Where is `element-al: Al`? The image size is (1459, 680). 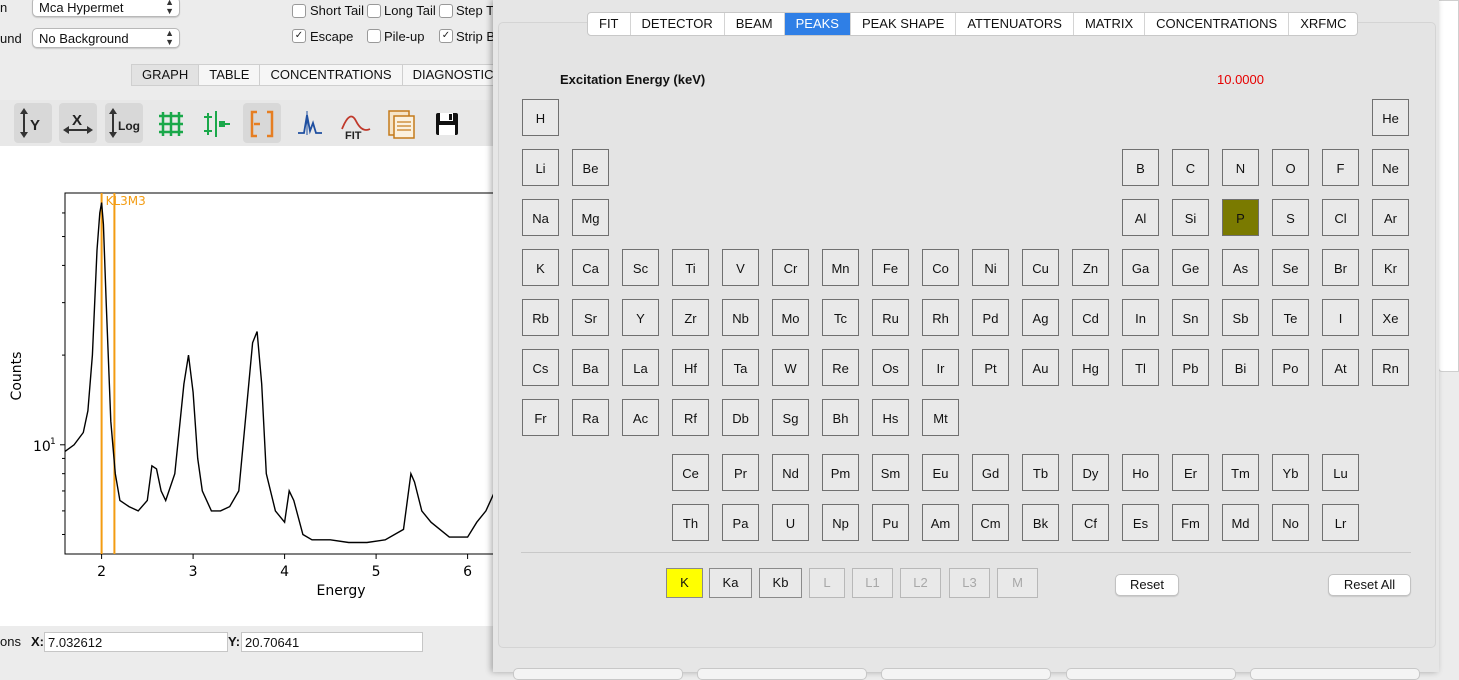
element-al: Al is located at coordinates (1140, 217).